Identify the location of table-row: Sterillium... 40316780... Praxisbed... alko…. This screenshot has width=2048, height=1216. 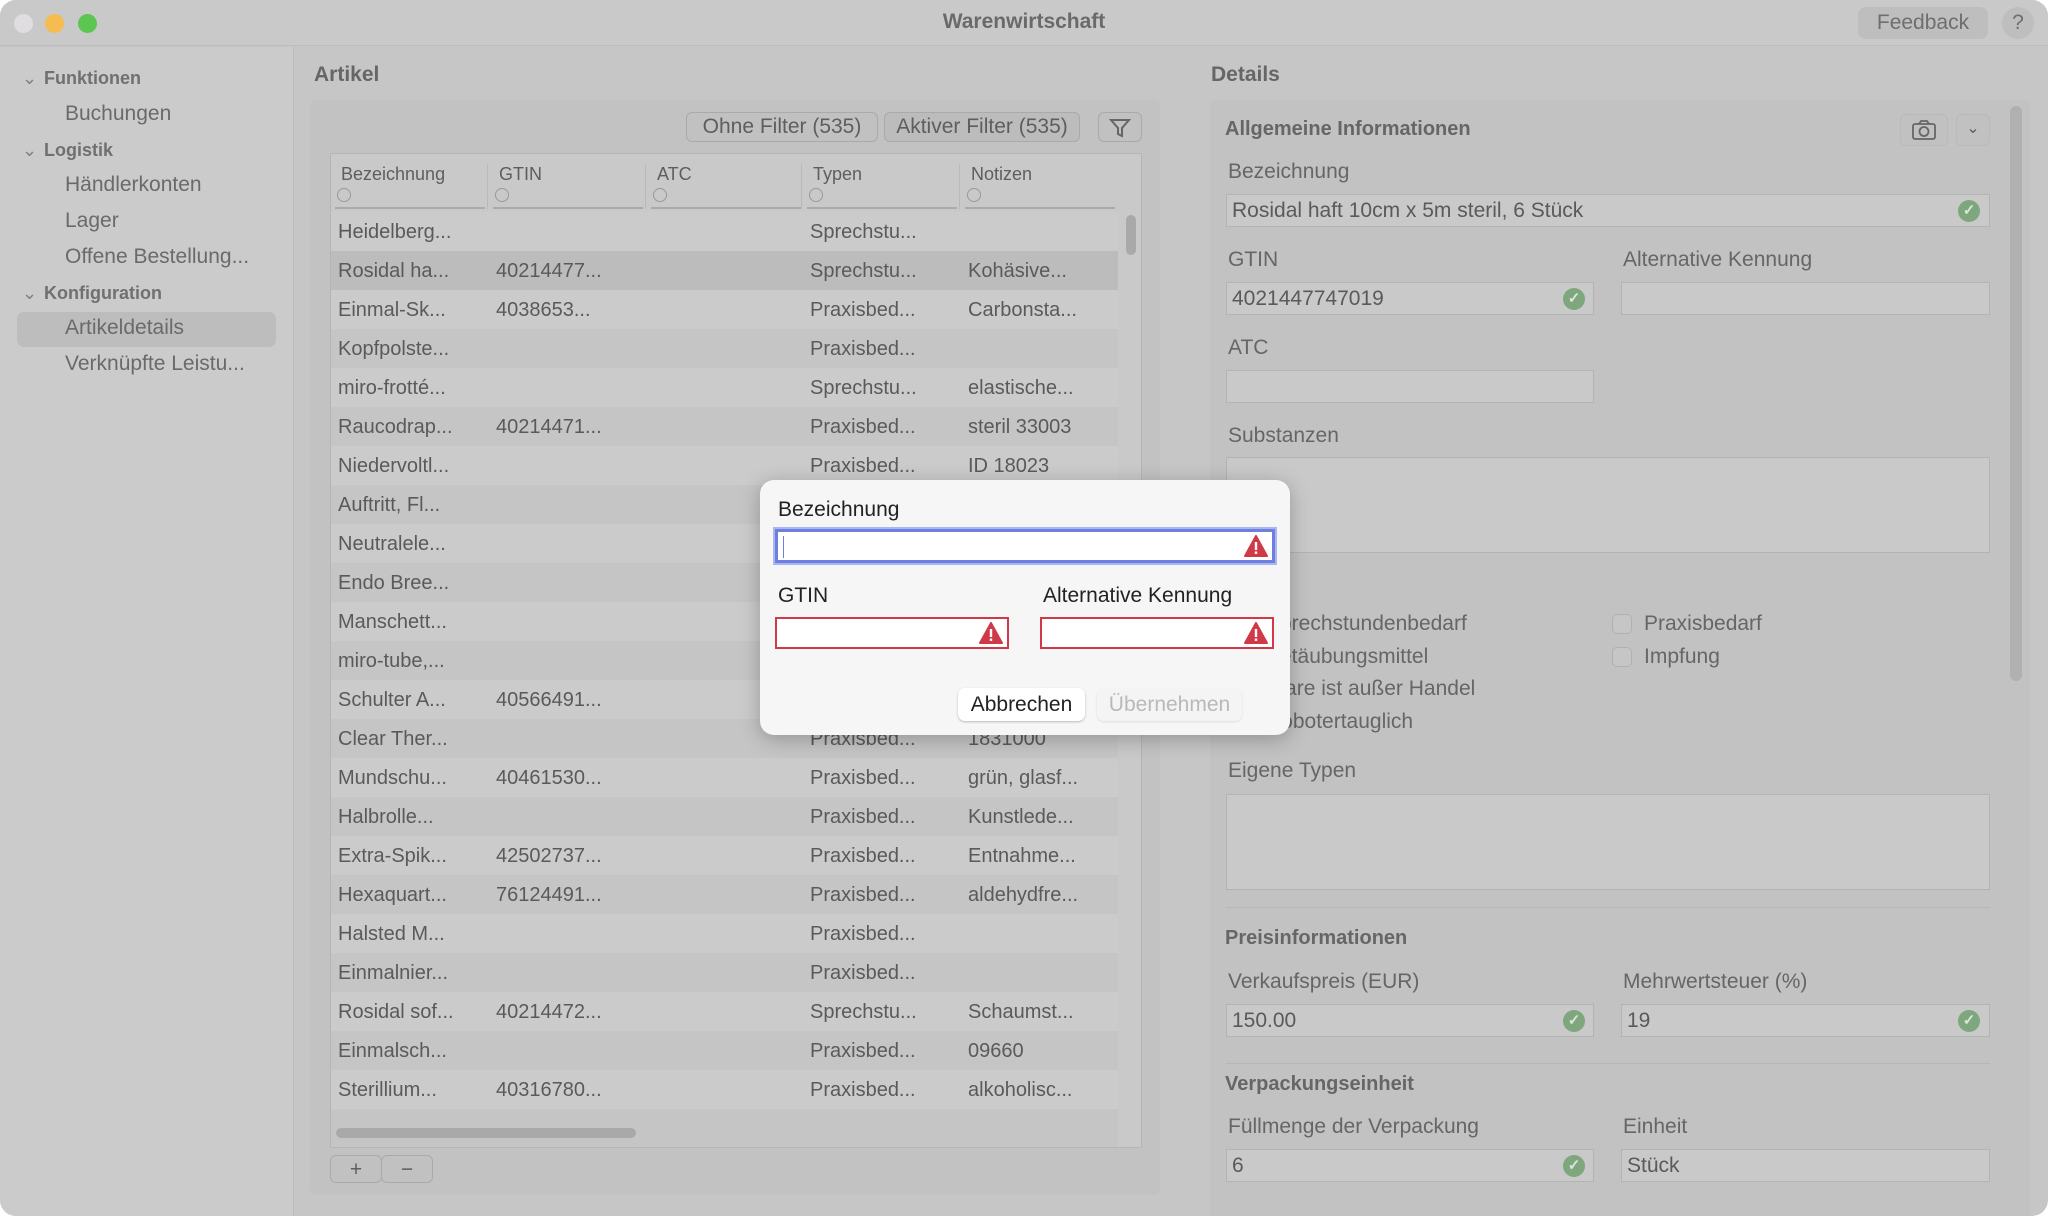
(724, 1089).